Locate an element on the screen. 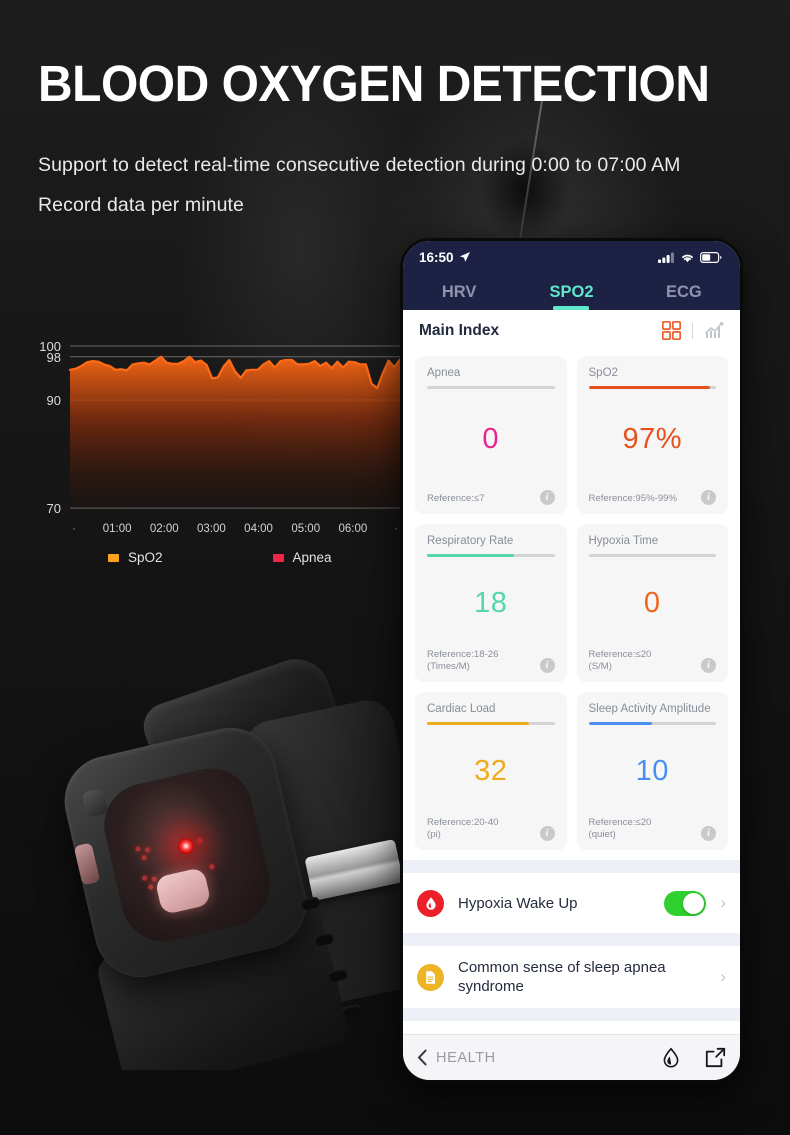 This screenshot has width=790, height=1135. chart-x-tick-label: 03:00 is located at coordinates (211, 529).